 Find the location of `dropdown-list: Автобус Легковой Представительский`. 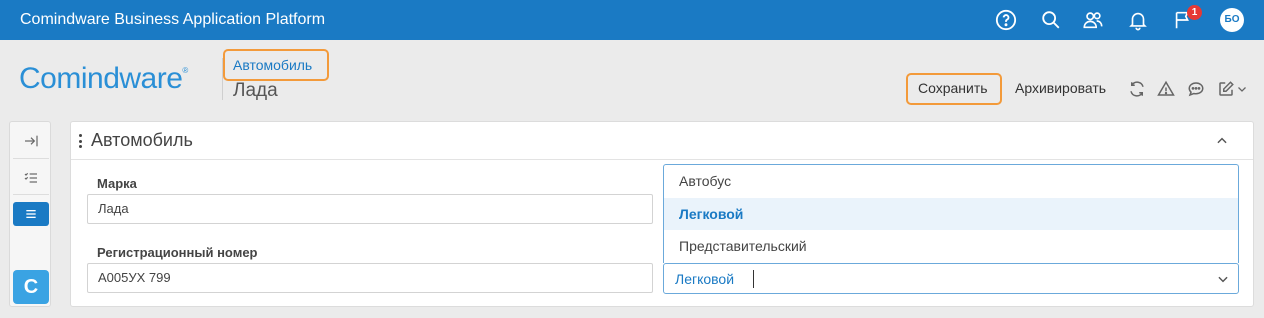

dropdown-list: Автобус Легковой Представительский is located at coordinates (951, 213).